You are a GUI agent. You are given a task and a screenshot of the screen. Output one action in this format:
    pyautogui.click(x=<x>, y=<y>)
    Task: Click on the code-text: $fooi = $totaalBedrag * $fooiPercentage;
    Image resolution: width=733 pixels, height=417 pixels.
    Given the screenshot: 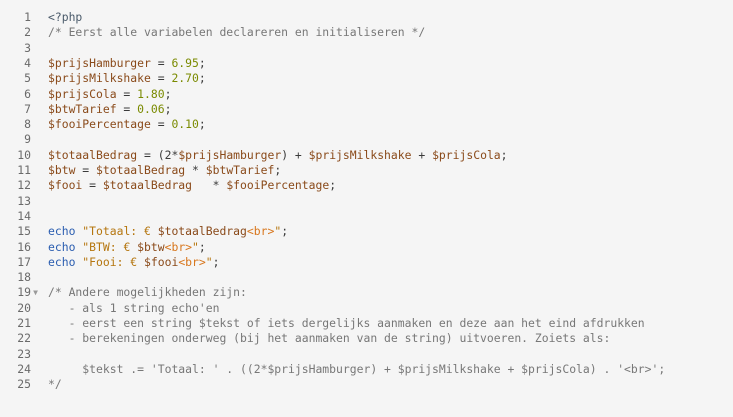 What is the action you would take?
    pyautogui.click(x=188, y=185)
    